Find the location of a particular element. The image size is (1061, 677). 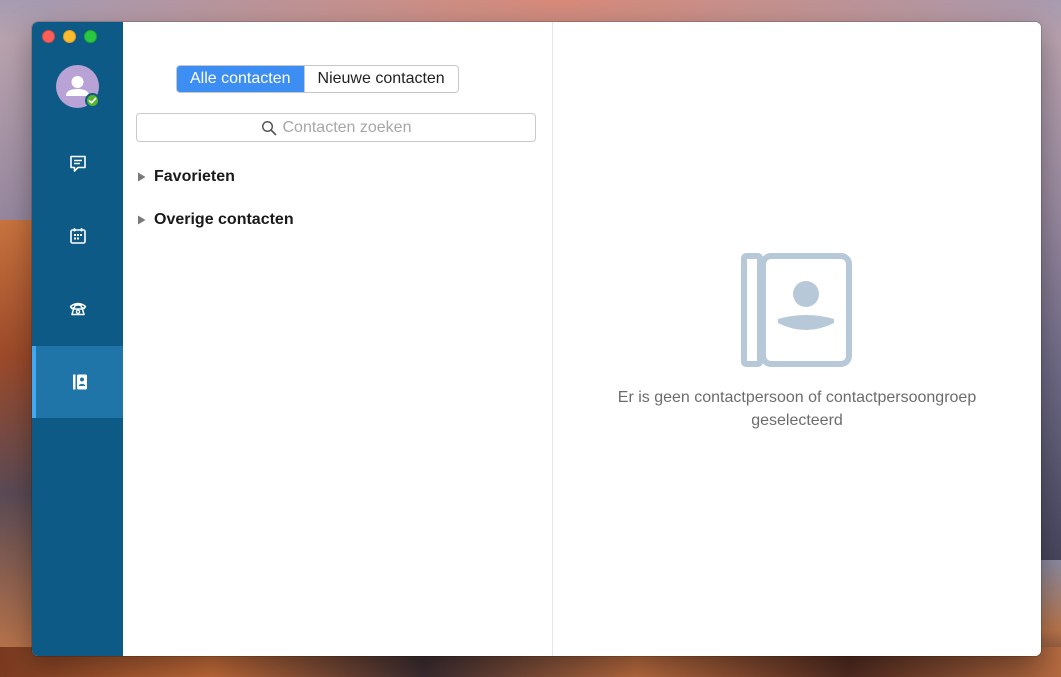

window-controls is located at coordinates (69, 36).